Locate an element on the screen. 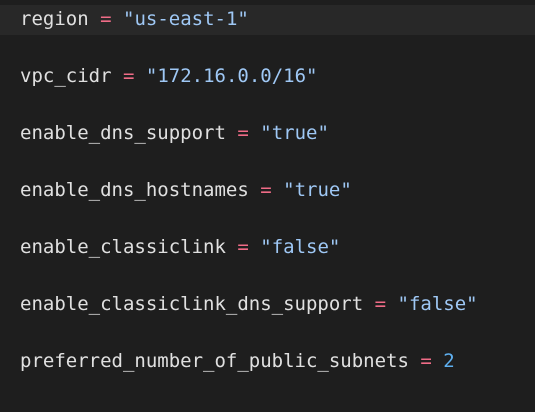 The height and width of the screenshot is (412, 535). variable-name: vpc_cidr is located at coordinates (66, 76).